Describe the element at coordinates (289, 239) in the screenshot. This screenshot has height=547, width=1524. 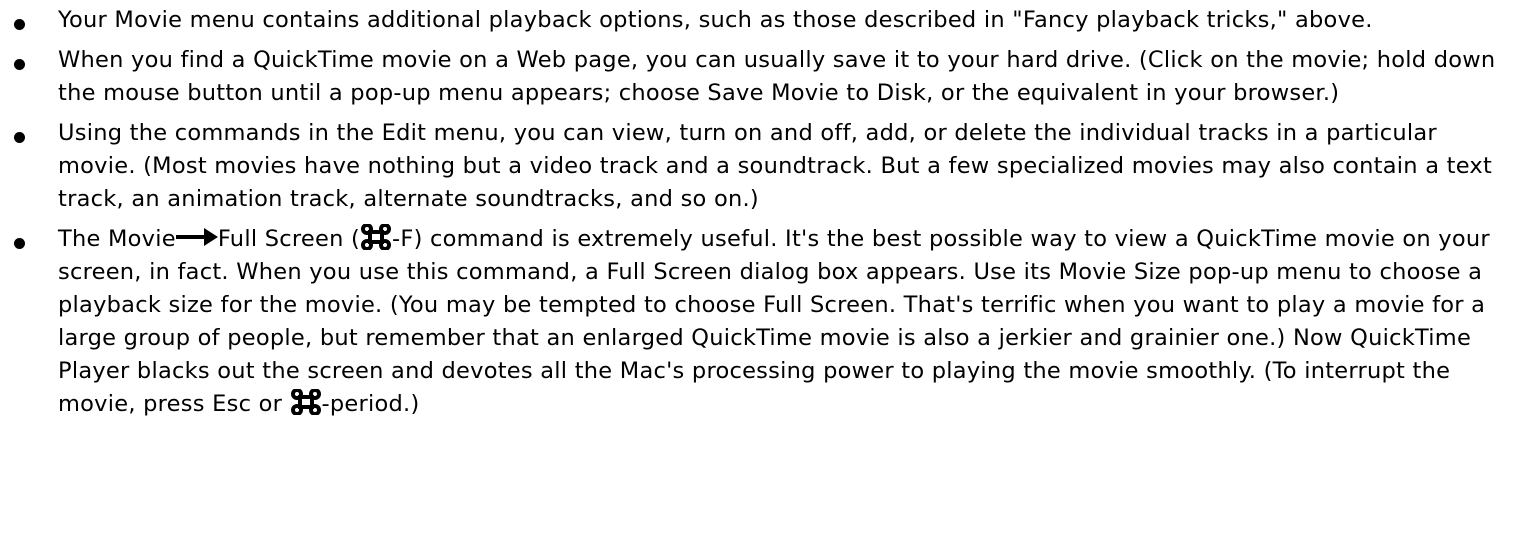
I see `list-item-text-part: Full Screen (` at that location.